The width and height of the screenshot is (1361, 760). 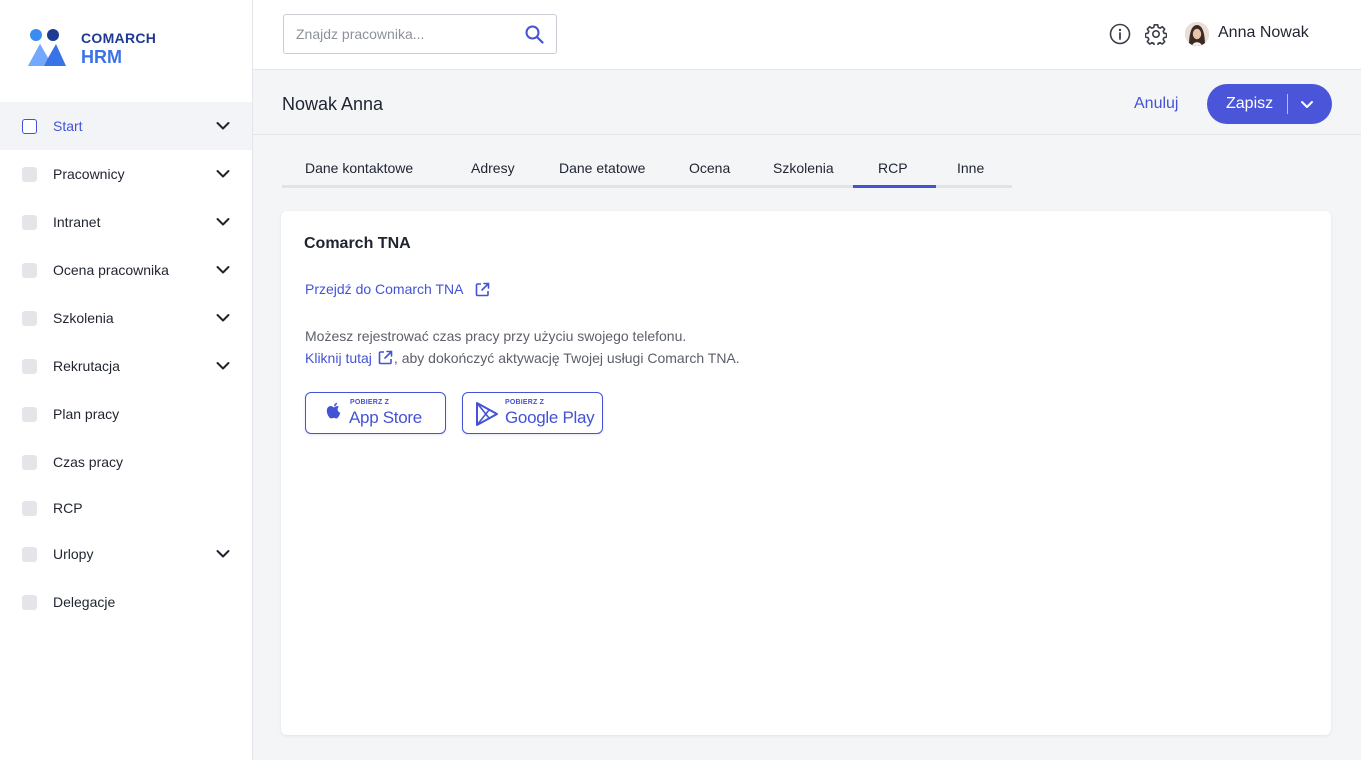 I want to click on page-title: Nowak Anna, so click(x=333, y=104).